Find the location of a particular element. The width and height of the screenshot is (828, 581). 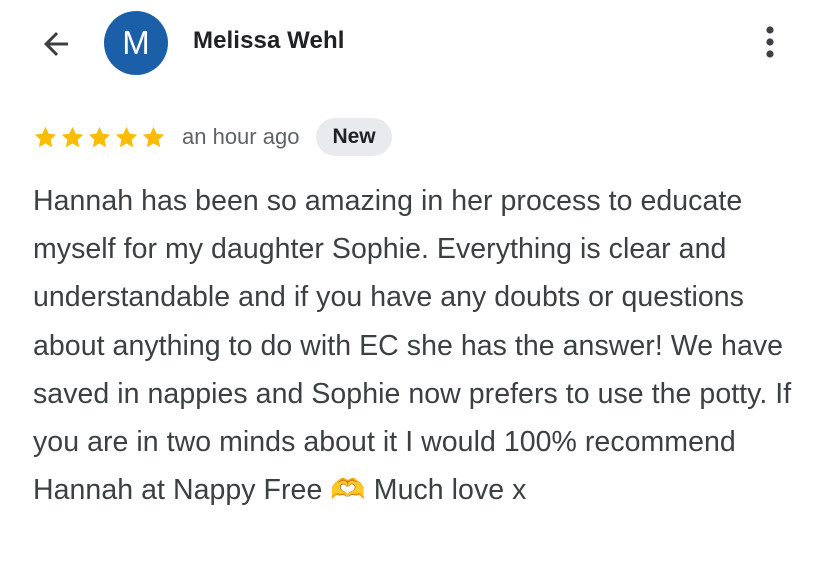

star-rating is located at coordinates (99, 137).